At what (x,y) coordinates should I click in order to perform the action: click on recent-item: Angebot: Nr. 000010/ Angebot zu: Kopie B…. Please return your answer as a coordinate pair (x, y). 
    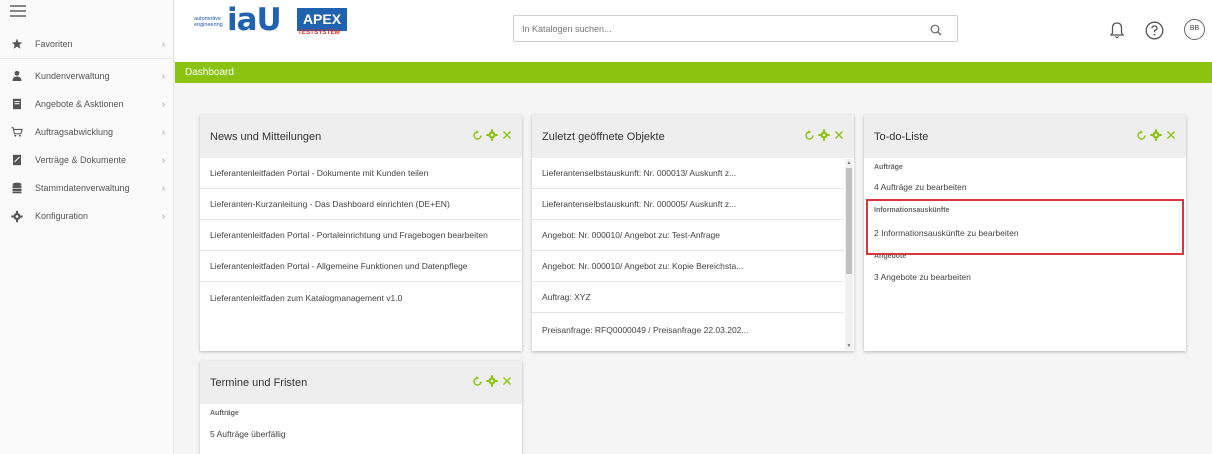
    Looking at the image, I should click on (688, 266).